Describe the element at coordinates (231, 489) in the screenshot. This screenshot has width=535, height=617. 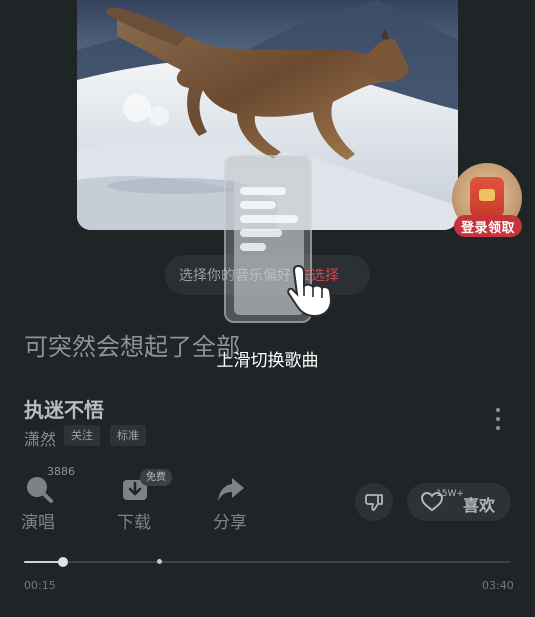
I see `share-icon` at that location.